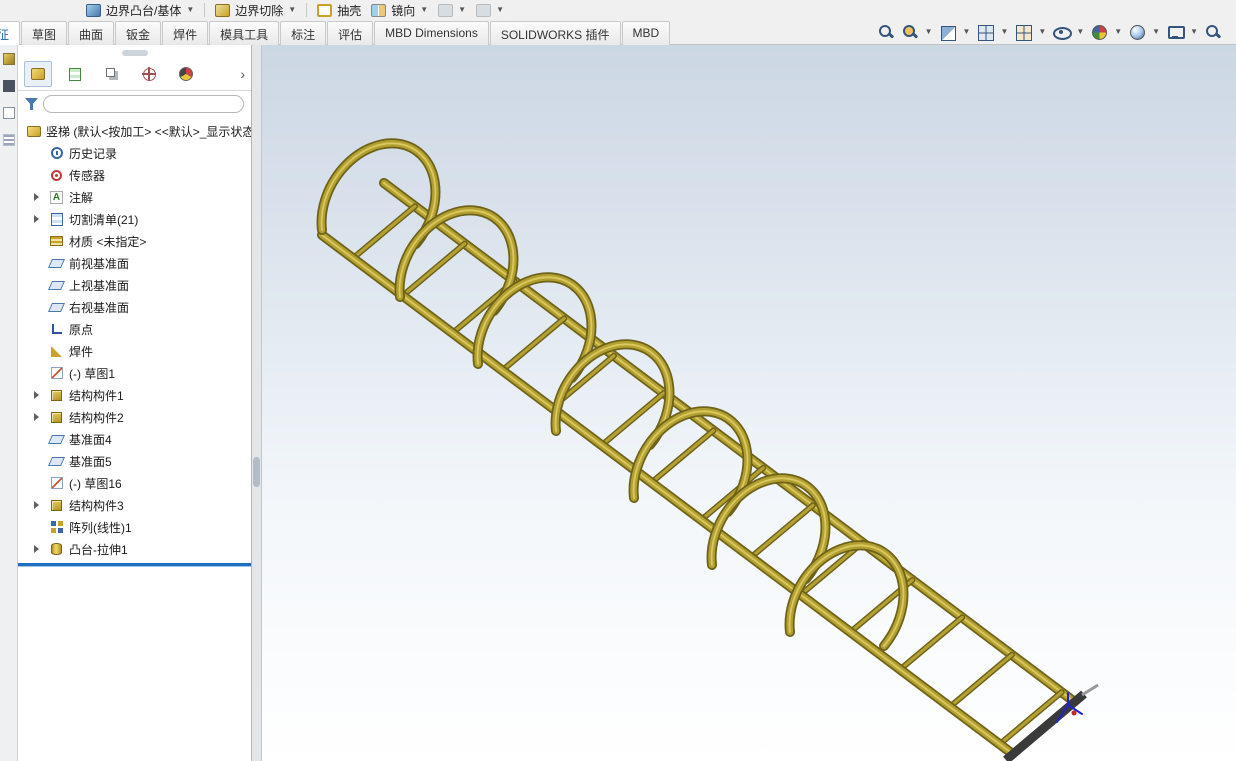 This screenshot has height=761, width=1236. I want to click on tree-item-history: 历史记录, so click(134, 153).